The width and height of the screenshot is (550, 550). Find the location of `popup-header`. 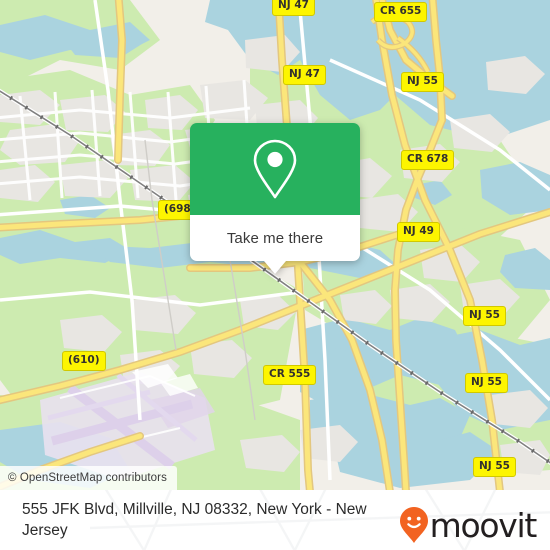

popup-header is located at coordinates (275, 169).